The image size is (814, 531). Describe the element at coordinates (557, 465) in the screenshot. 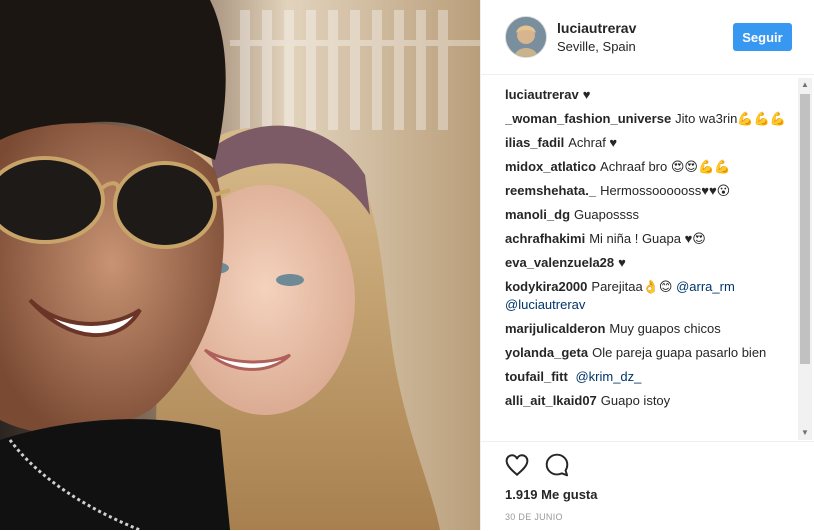

I see `speech-bubble-icon` at that location.